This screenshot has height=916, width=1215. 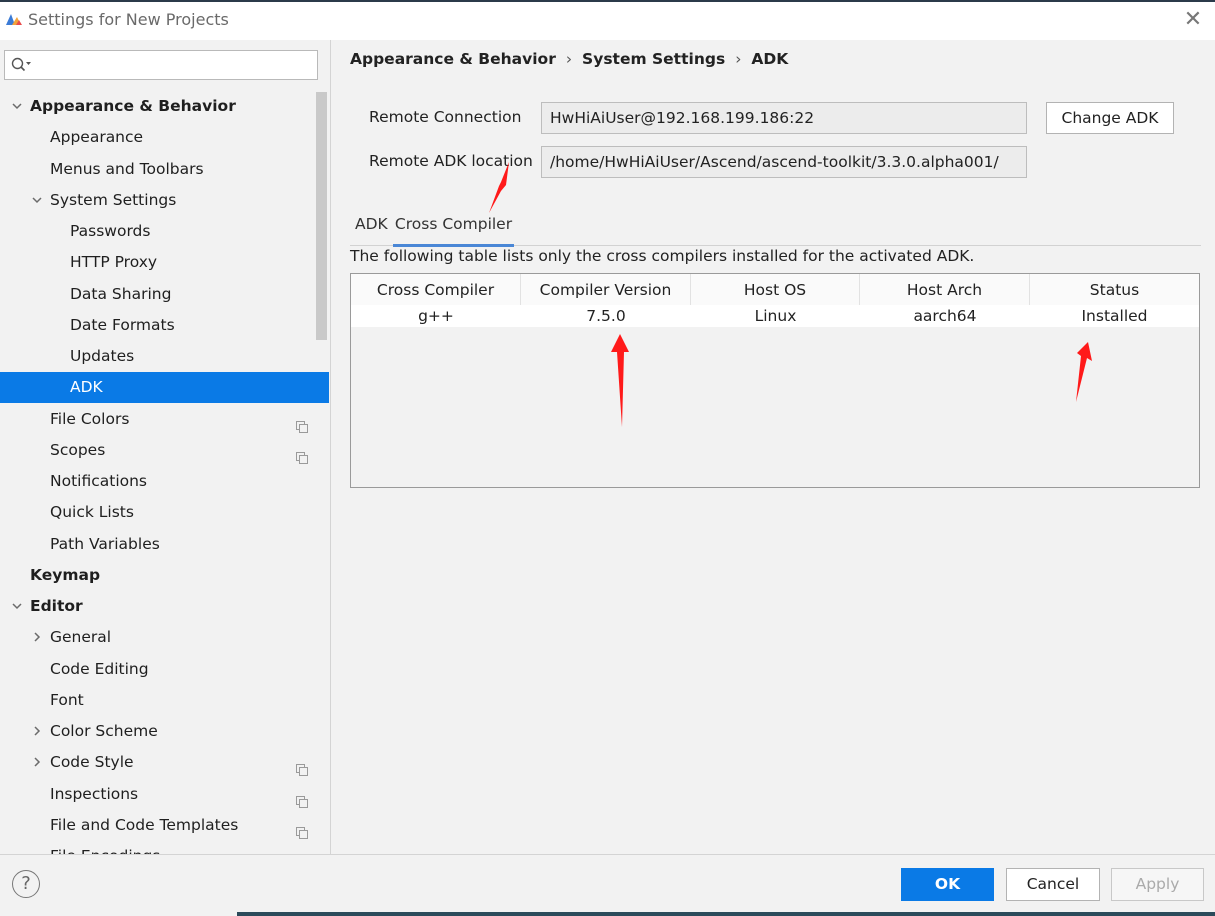 I want to click on close-icon: ✕, so click(x=1193, y=20).